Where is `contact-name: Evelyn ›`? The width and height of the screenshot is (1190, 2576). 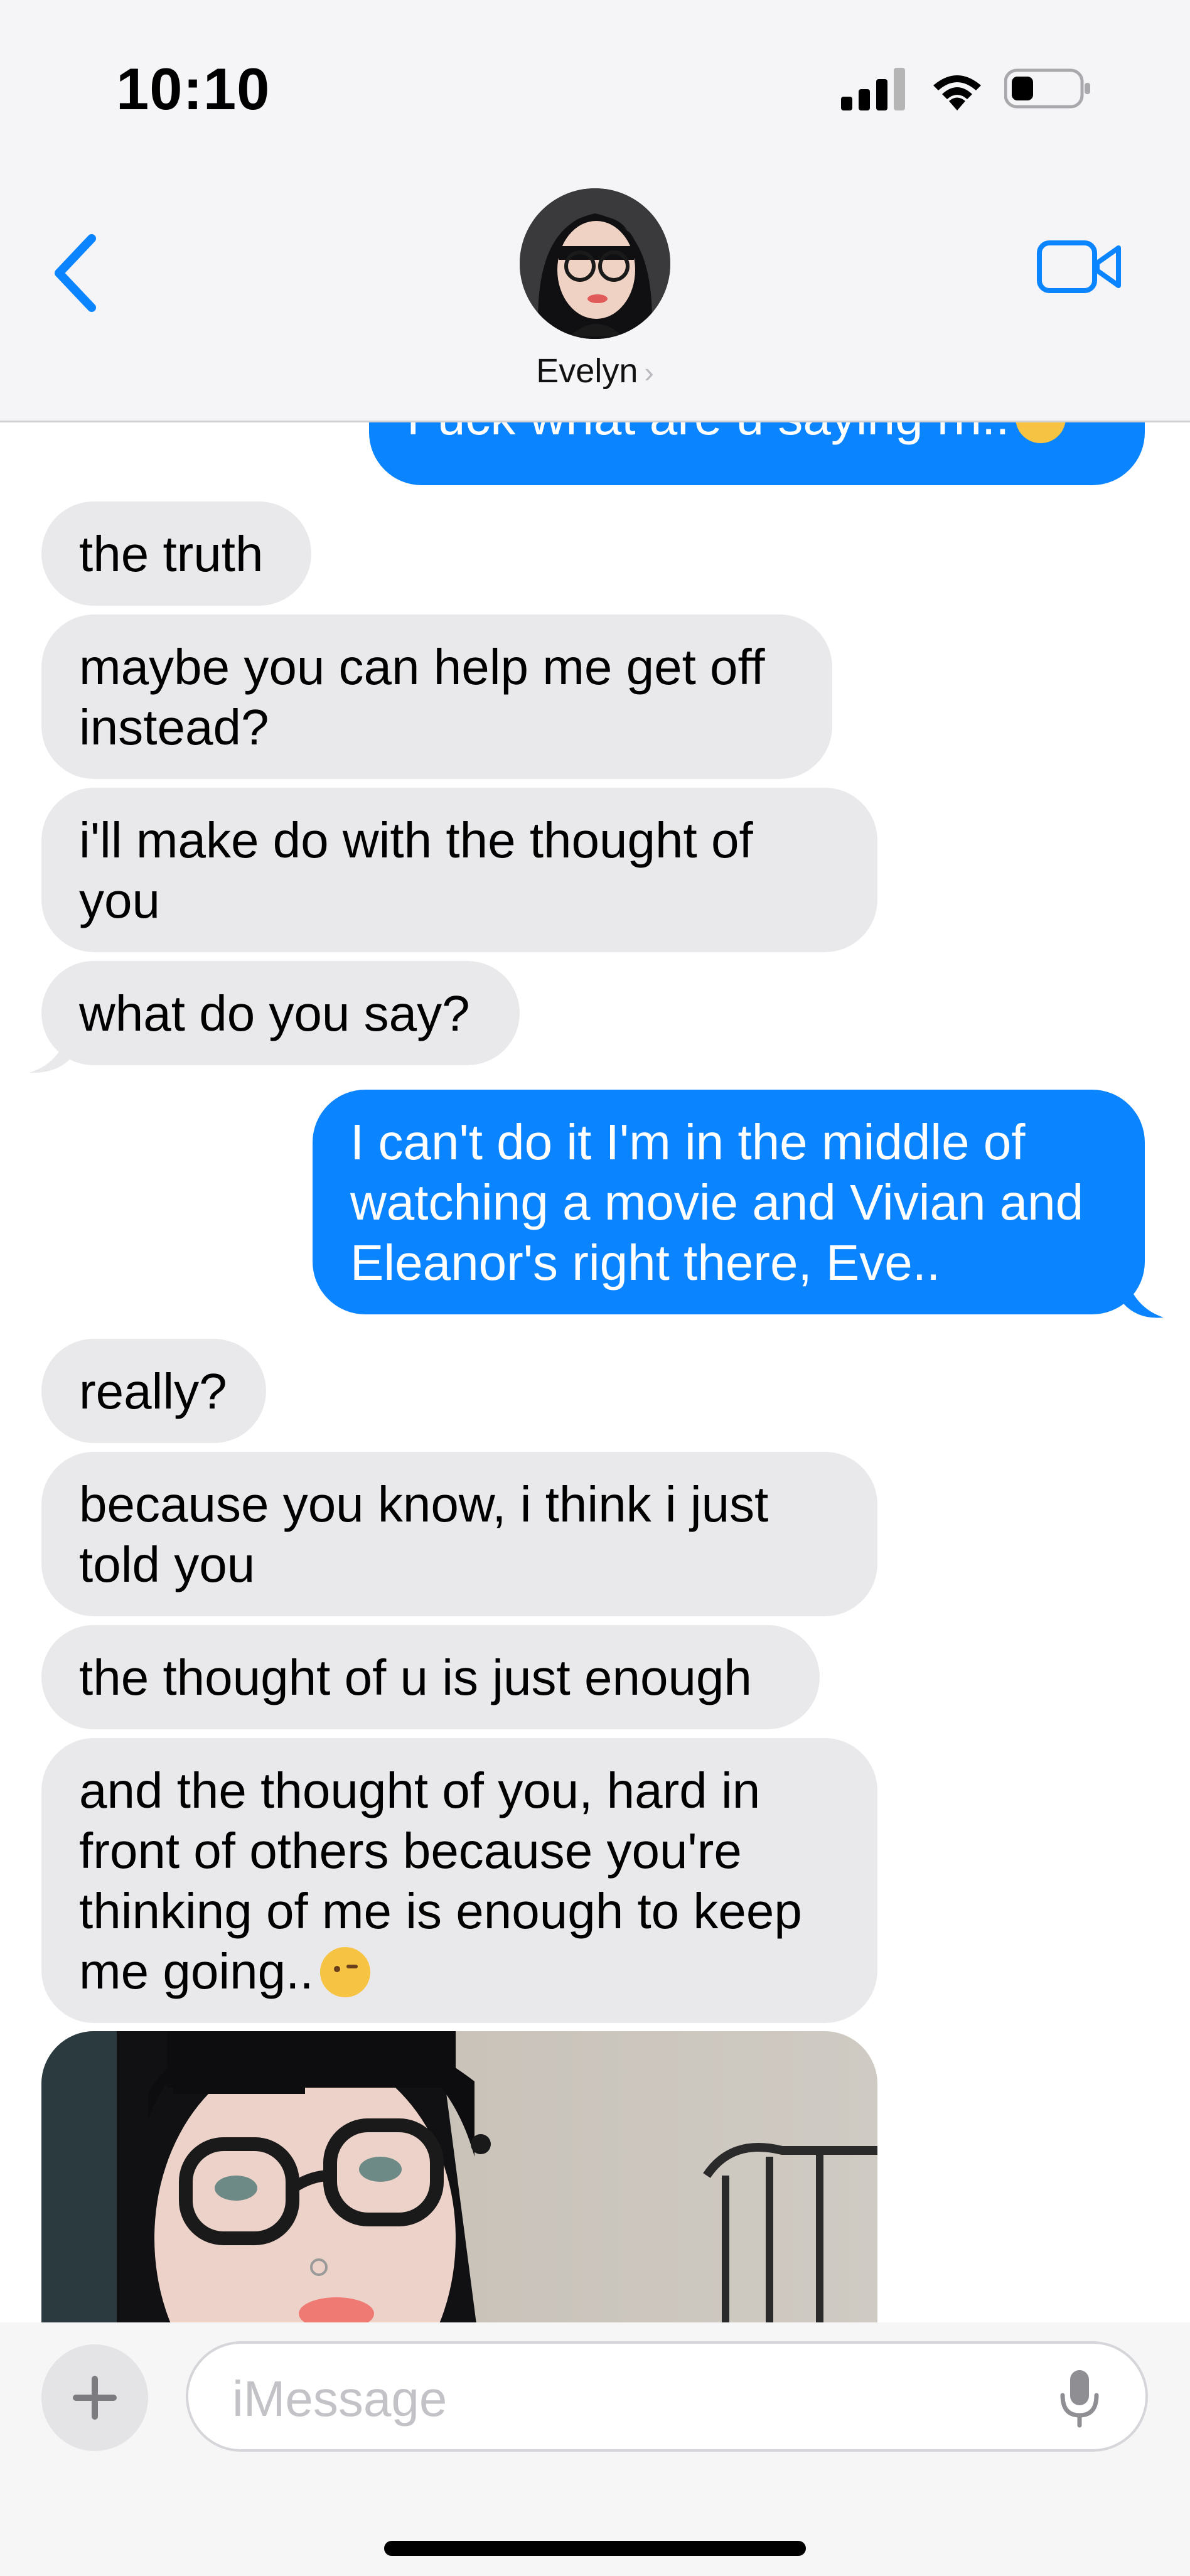 contact-name: Evelyn › is located at coordinates (595, 371).